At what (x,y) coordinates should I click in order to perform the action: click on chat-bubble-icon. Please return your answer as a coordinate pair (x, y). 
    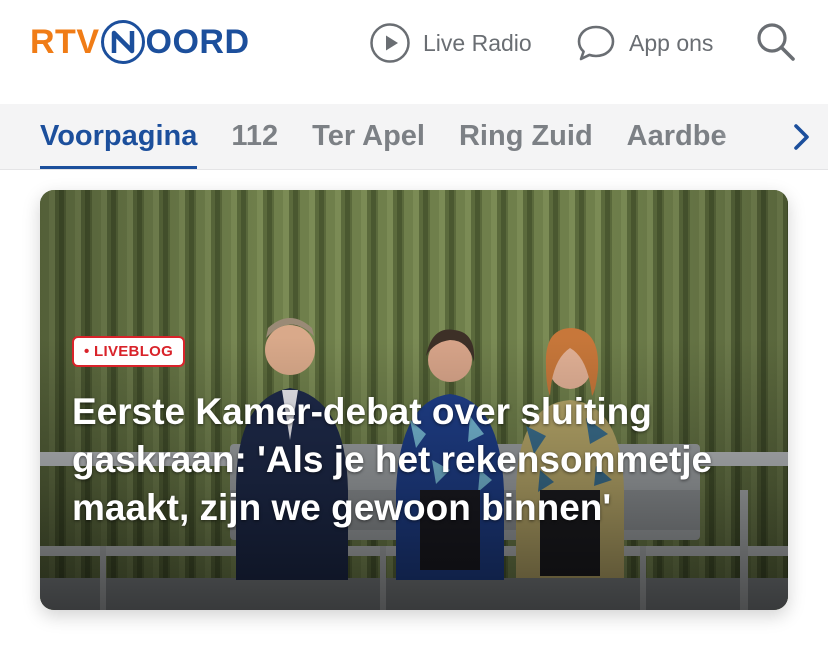
    Looking at the image, I should click on (596, 43).